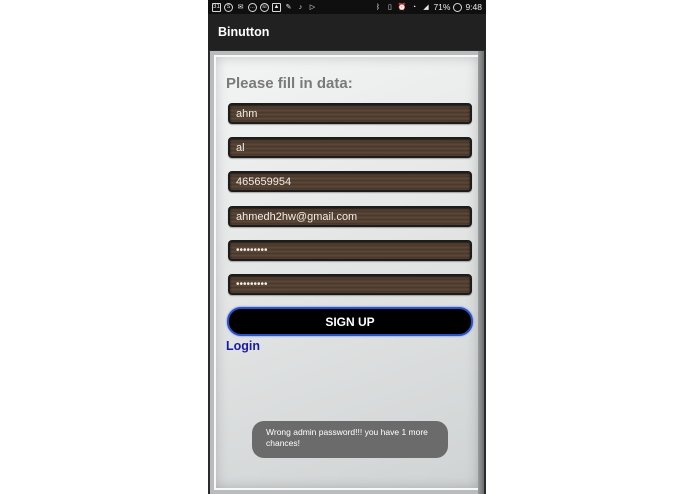 This screenshot has height=494, width=695. Describe the element at coordinates (350, 321) in the screenshot. I see `signup-button: SIGN UP` at that location.